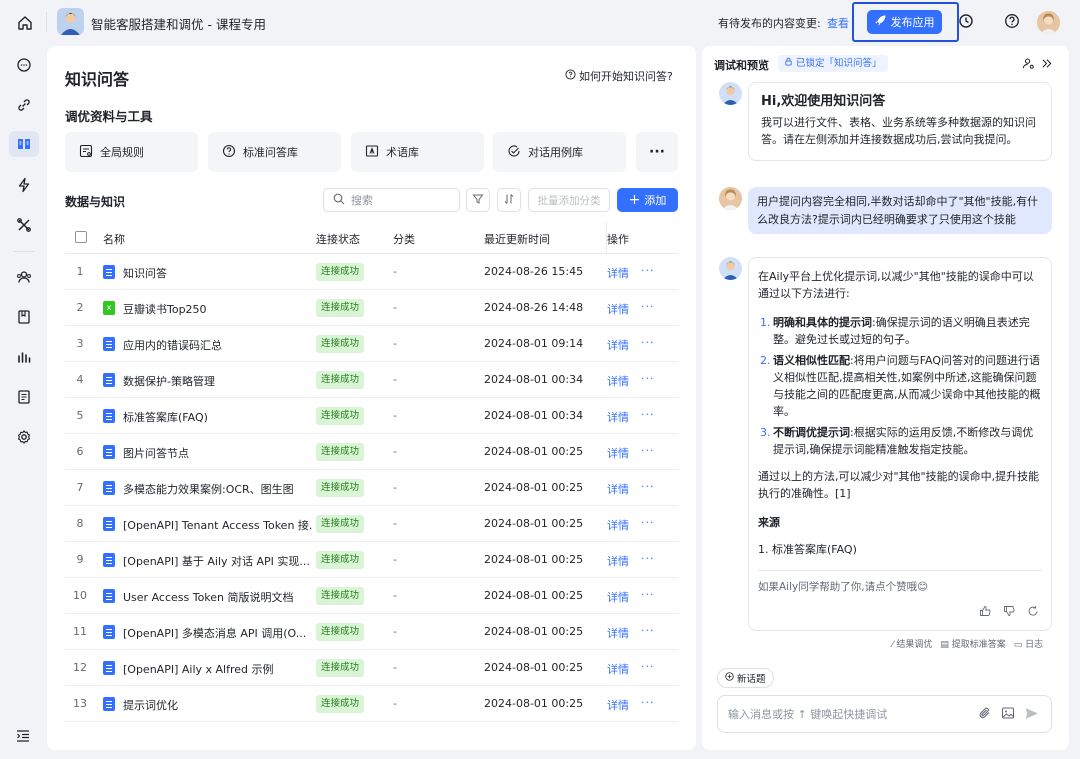 The width and height of the screenshot is (1080, 759). I want to click on help-icon, so click(1012, 22).